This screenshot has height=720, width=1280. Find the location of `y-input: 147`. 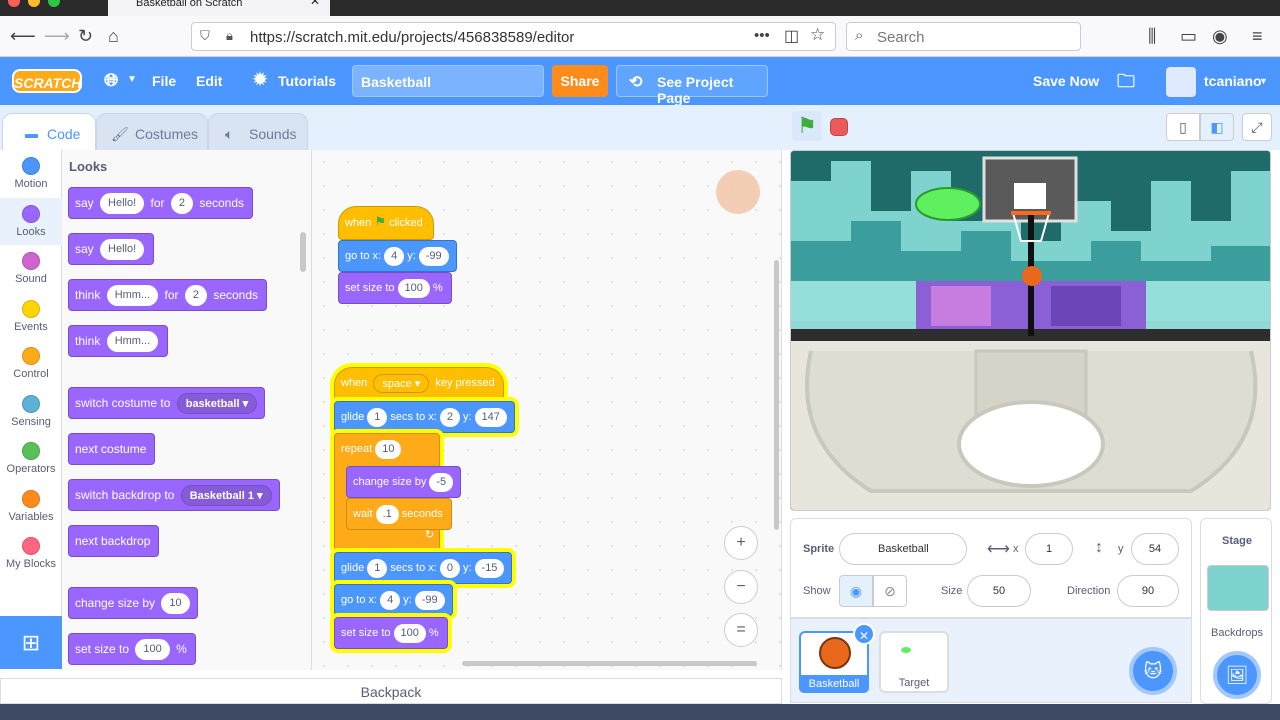

y-input: 147 is located at coordinates (490, 417).